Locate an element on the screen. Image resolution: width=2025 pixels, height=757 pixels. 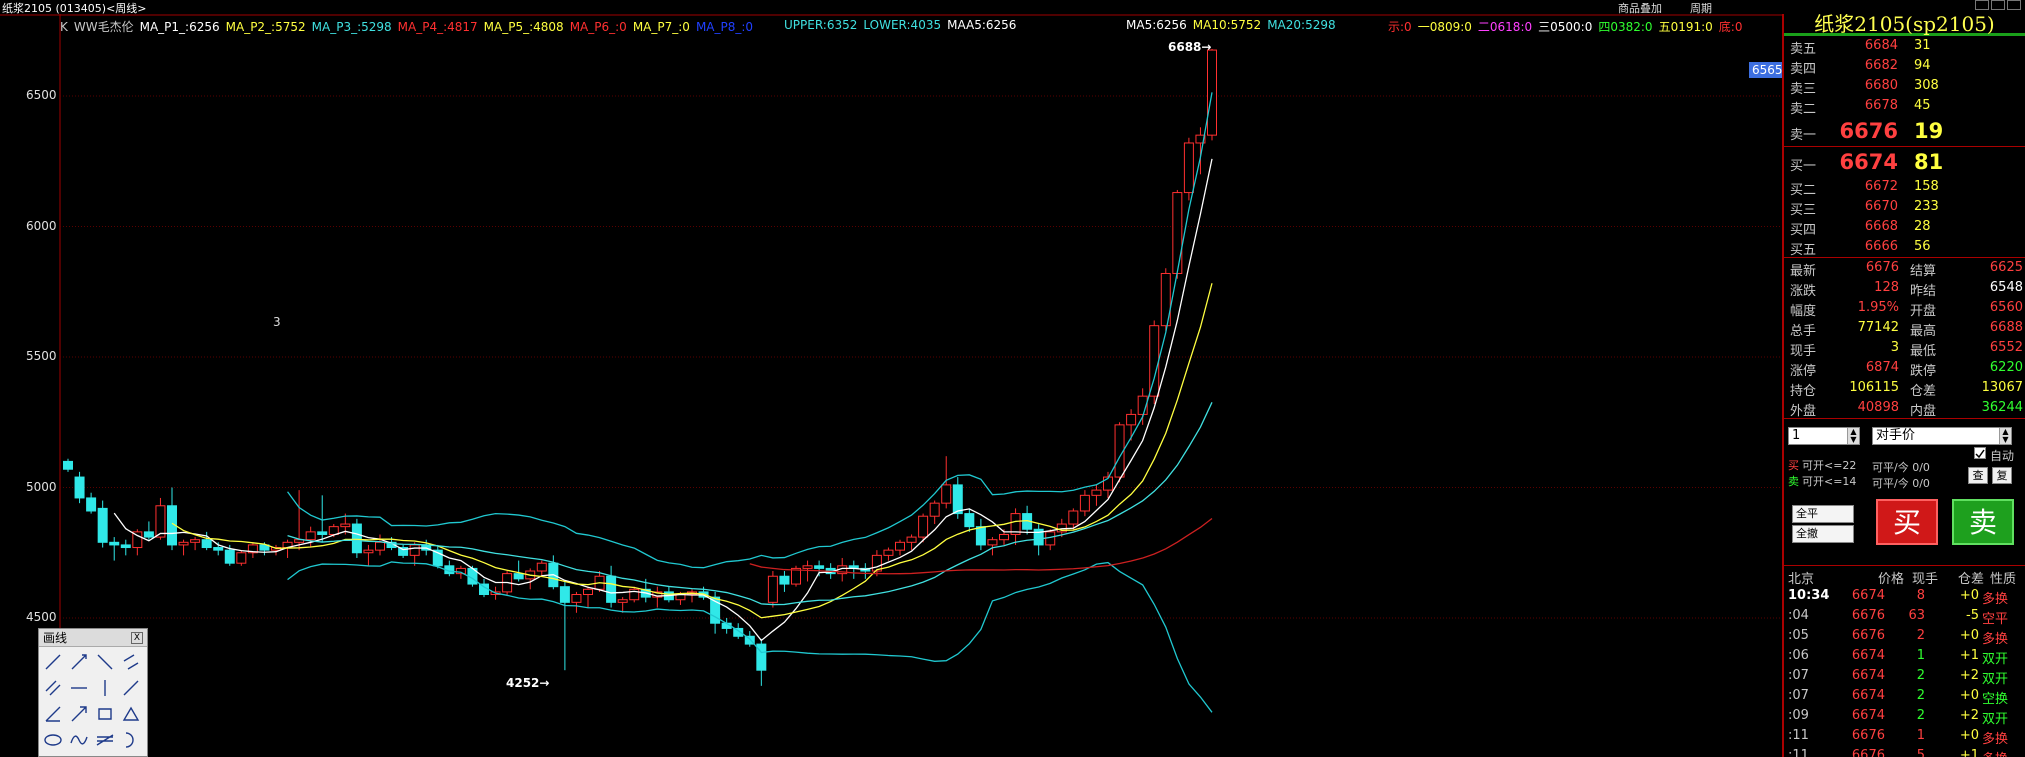
hline-tool-icon is located at coordinates (79, 688).